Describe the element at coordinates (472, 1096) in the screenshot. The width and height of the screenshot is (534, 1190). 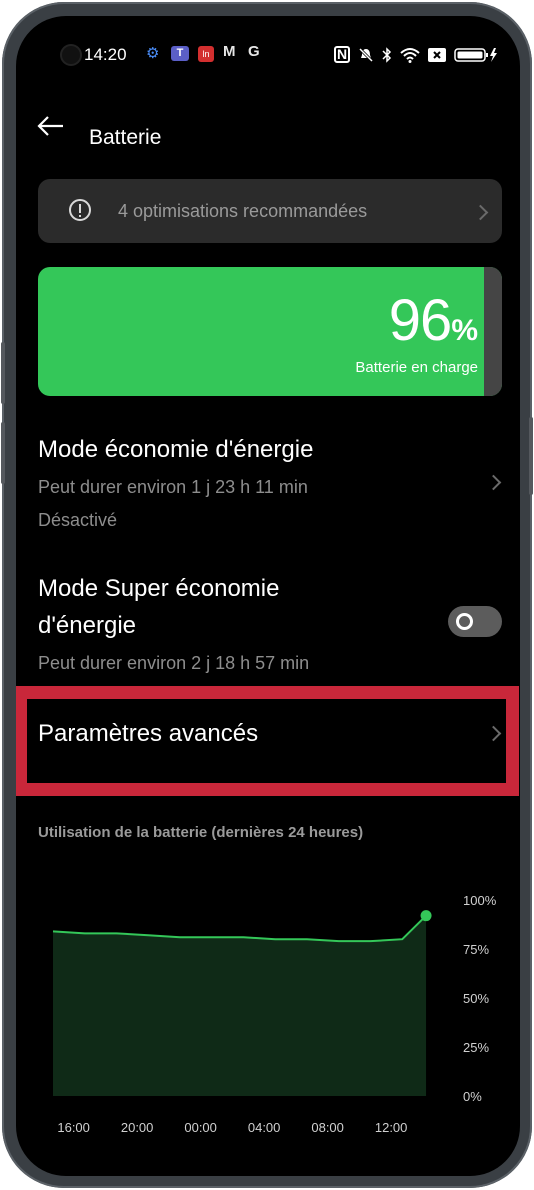
I see `y-tick-label: 0%` at that location.